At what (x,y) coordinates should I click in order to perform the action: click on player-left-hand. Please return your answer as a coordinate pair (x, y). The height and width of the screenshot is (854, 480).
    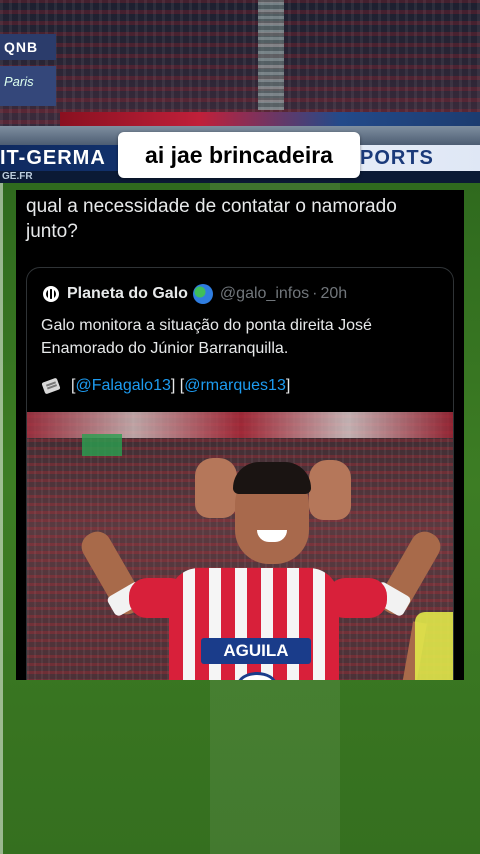
    Looking at the image, I should click on (216, 488).